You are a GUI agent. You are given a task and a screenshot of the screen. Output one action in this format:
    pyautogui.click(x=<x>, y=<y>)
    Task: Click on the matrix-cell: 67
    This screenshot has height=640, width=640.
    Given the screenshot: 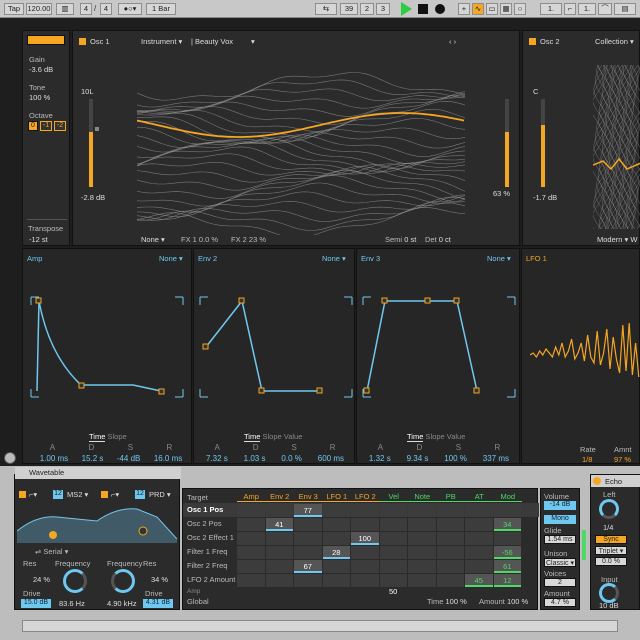 What is the action you would take?
    pyautogui.click(x=308, y=566)
    